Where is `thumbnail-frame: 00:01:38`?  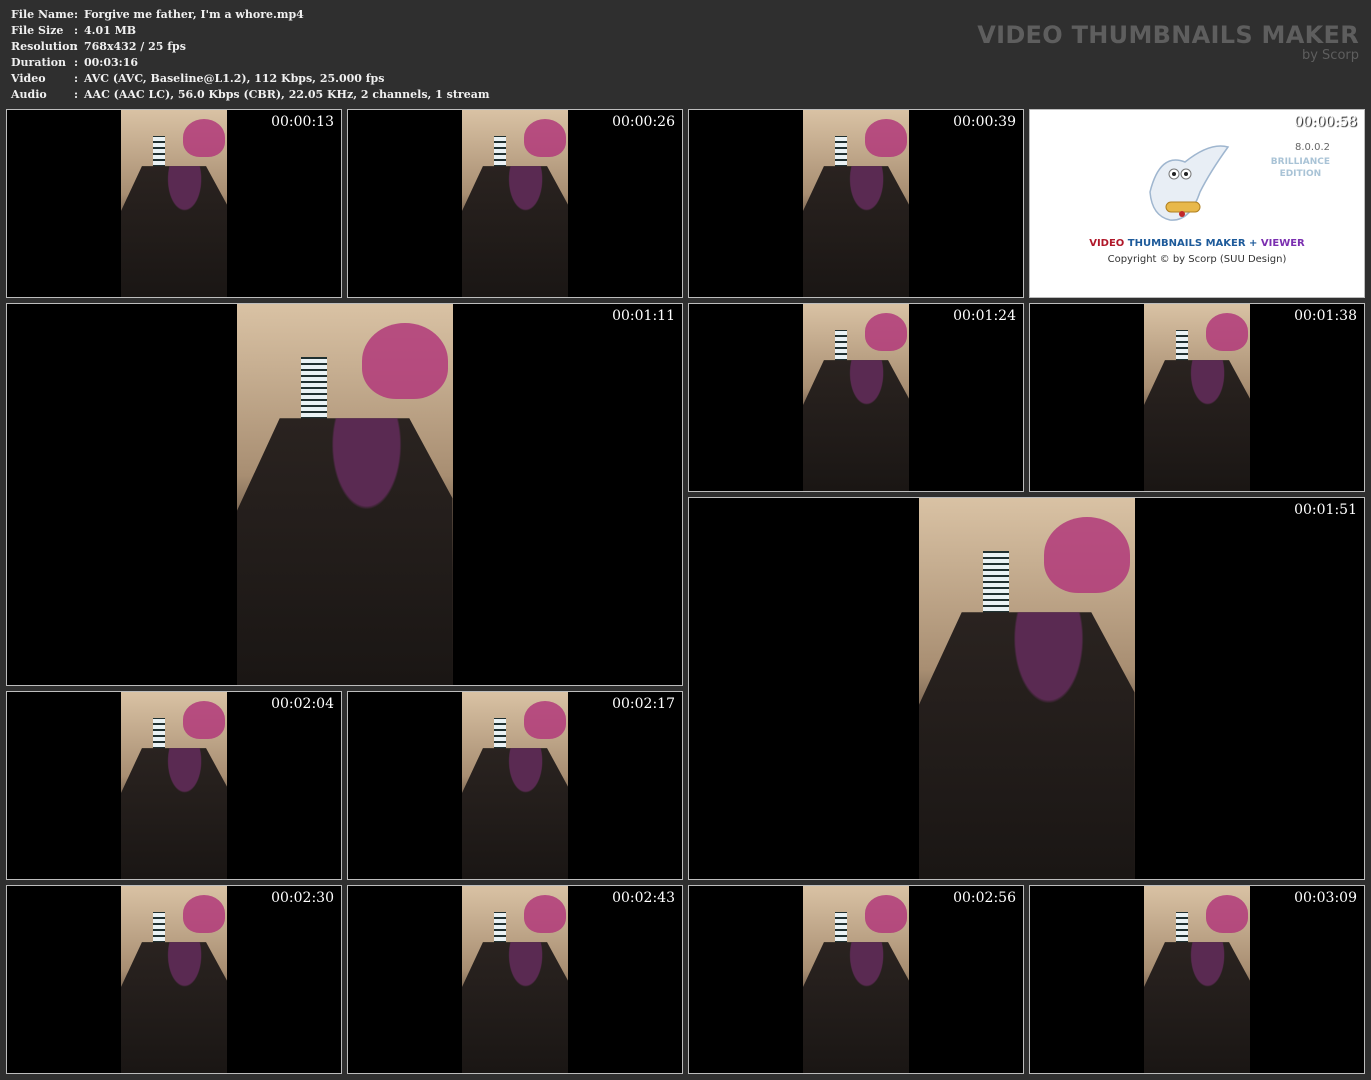 thumbnail-frame: 00:01:38 is located at coordinates (1197, 397).